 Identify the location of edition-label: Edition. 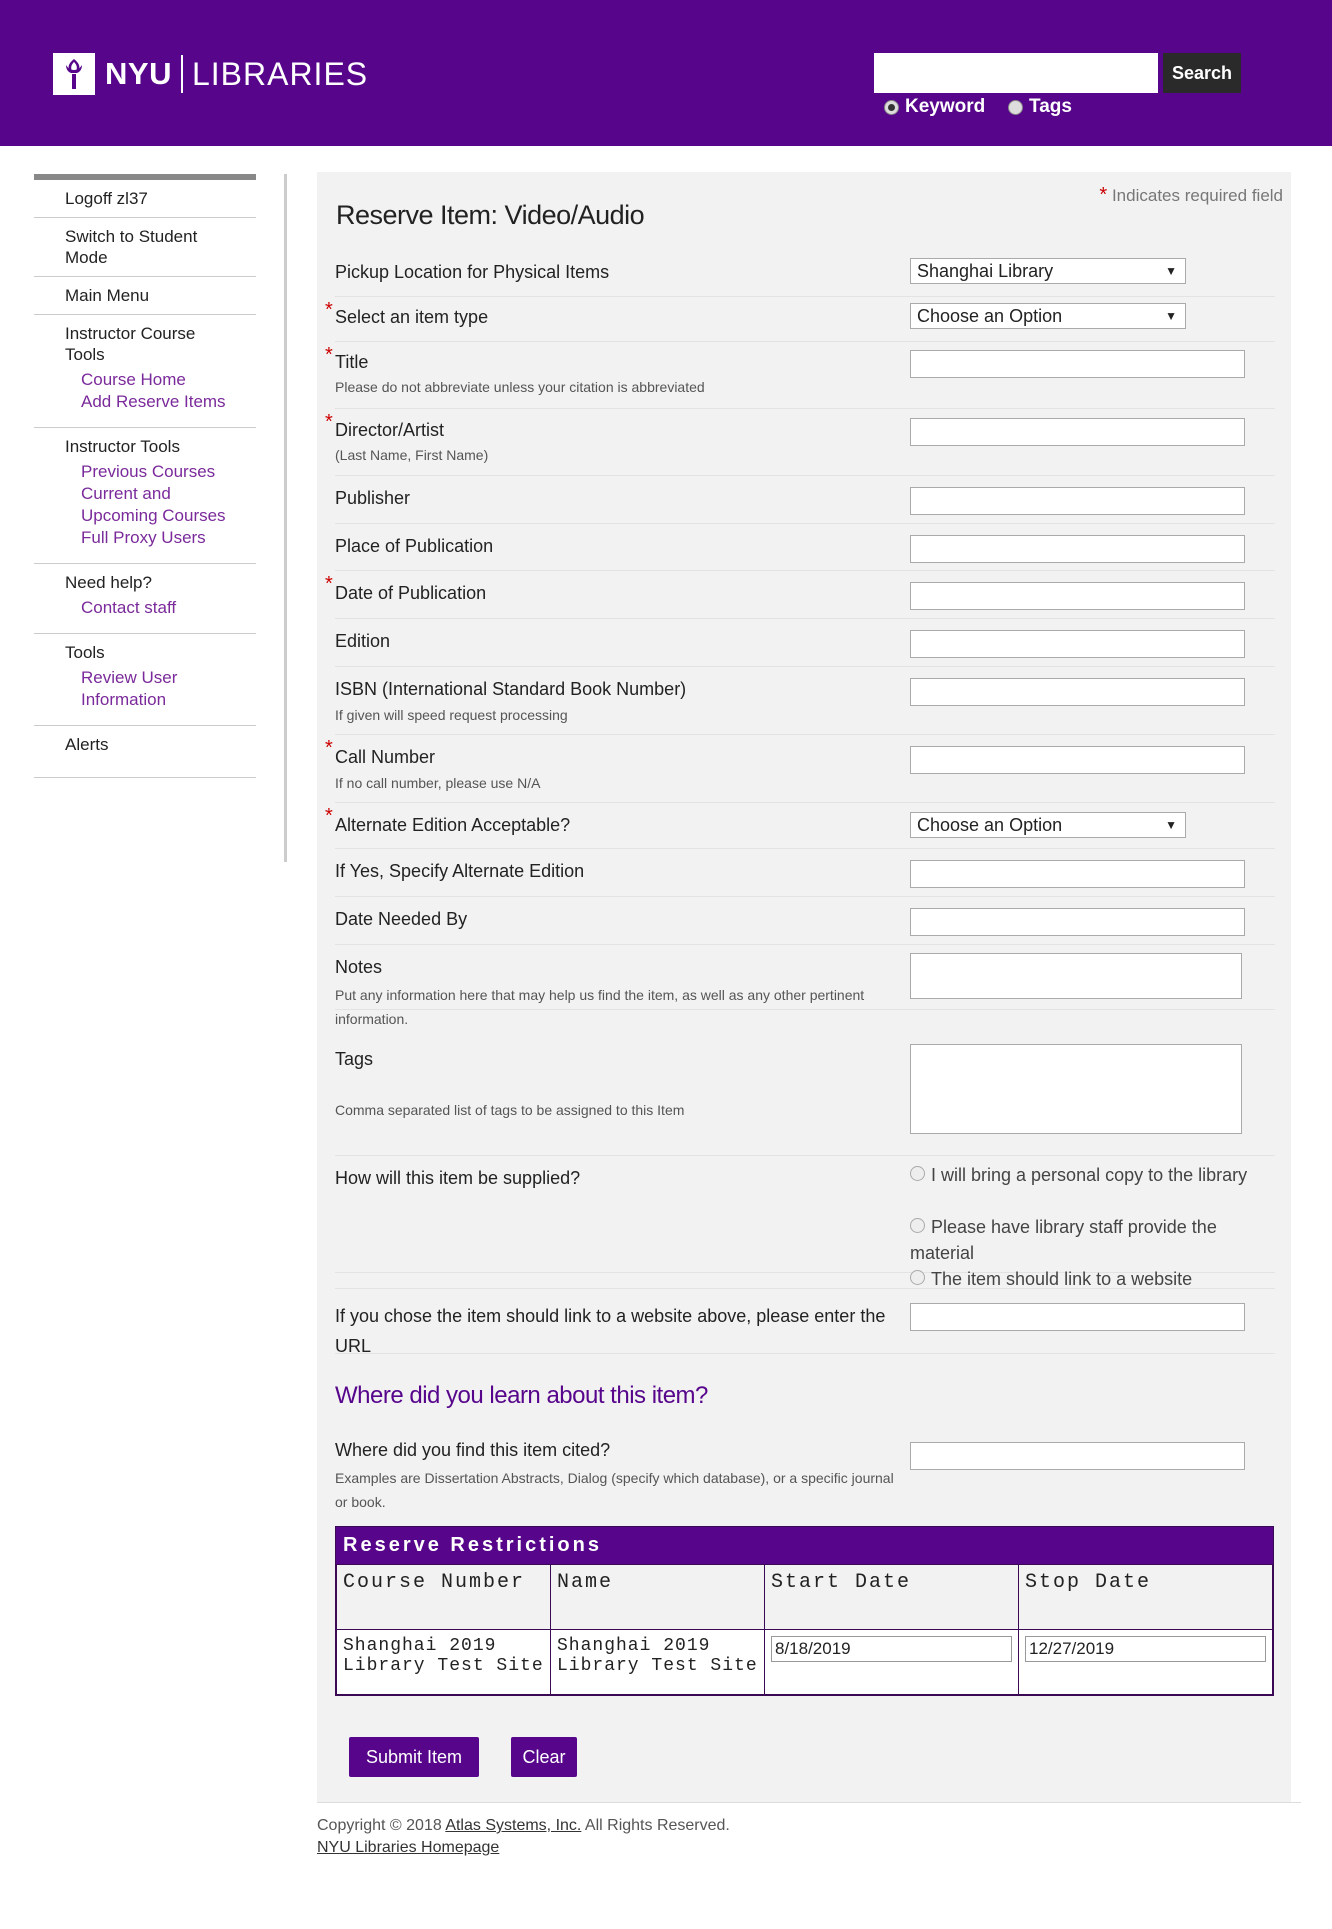
(363, 641).